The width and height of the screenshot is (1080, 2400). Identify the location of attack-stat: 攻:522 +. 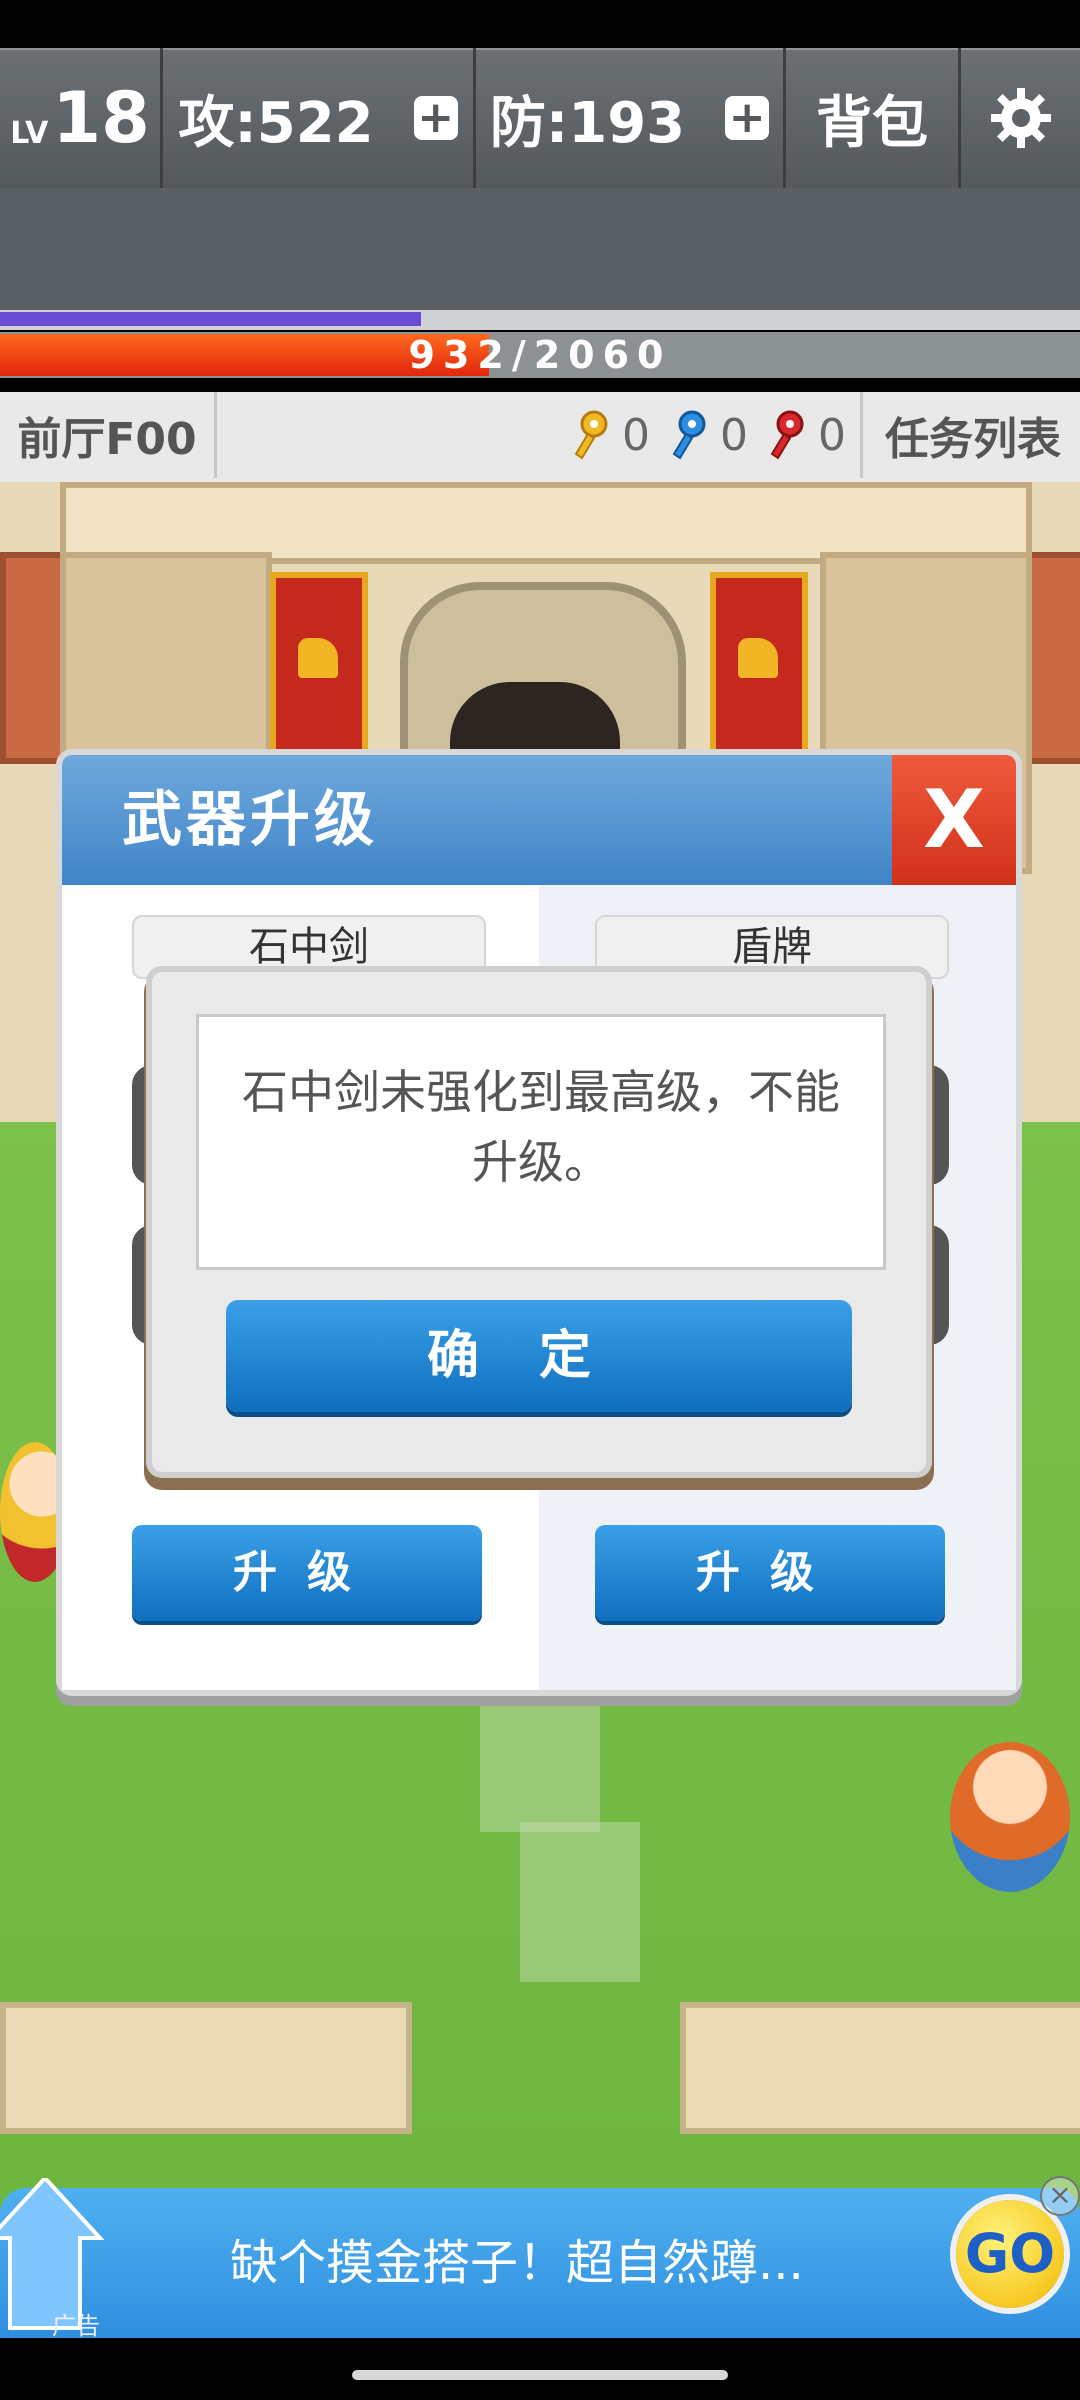
(319, 118).